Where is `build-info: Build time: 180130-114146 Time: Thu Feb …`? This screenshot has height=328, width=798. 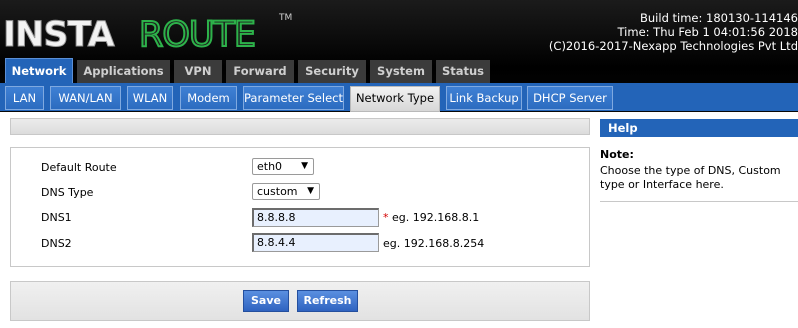
build-info: Build time: 180130-114146 Time: Thu Feb … is located at coordinates (673, 32).